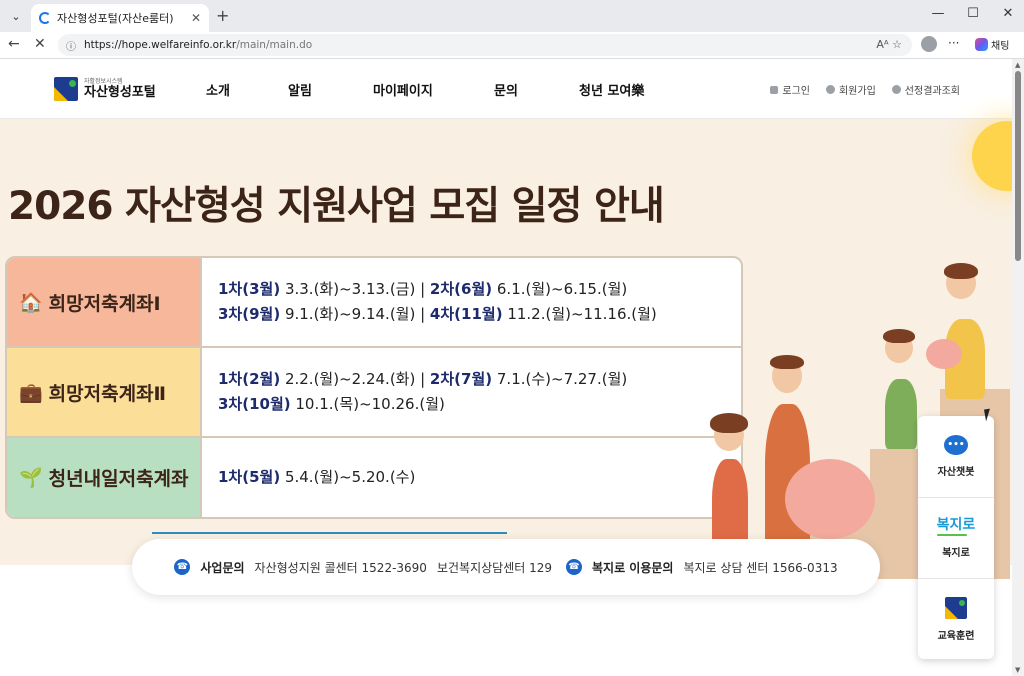 The image size is (1024, 676). Describe the element at coordinates (889, 44) in the screenshot. I see `read-aloud-favorite-icons: Aᴬ ☆` at that location.